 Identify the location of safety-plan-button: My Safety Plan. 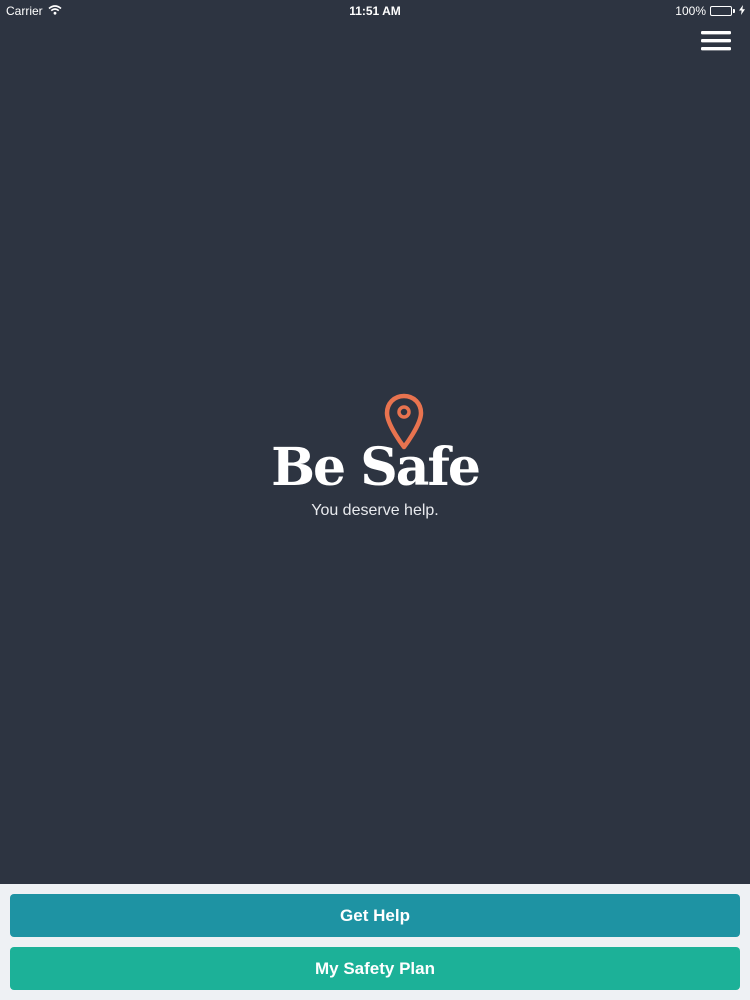
(375, 968).